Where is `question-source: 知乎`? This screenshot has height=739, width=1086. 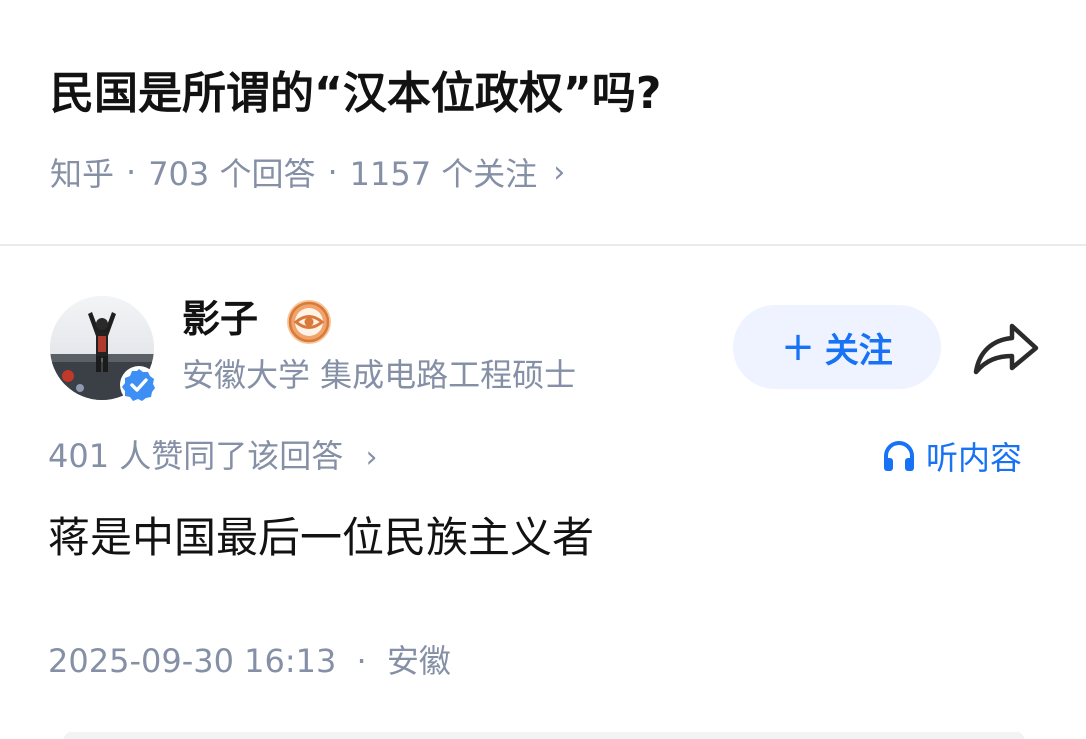 question-source: 知乎 is located at coordinates (82, 174).